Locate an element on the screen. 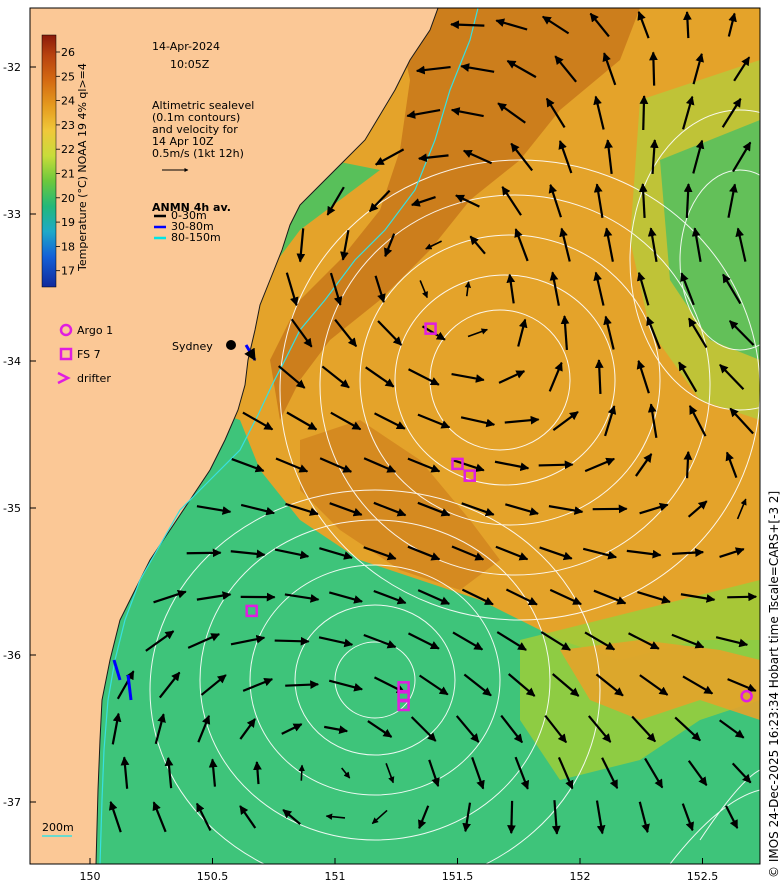 The height and width of the screenshot is (894, 780). colorbar-tick-label: 25 is located at coordinates (68, 76).